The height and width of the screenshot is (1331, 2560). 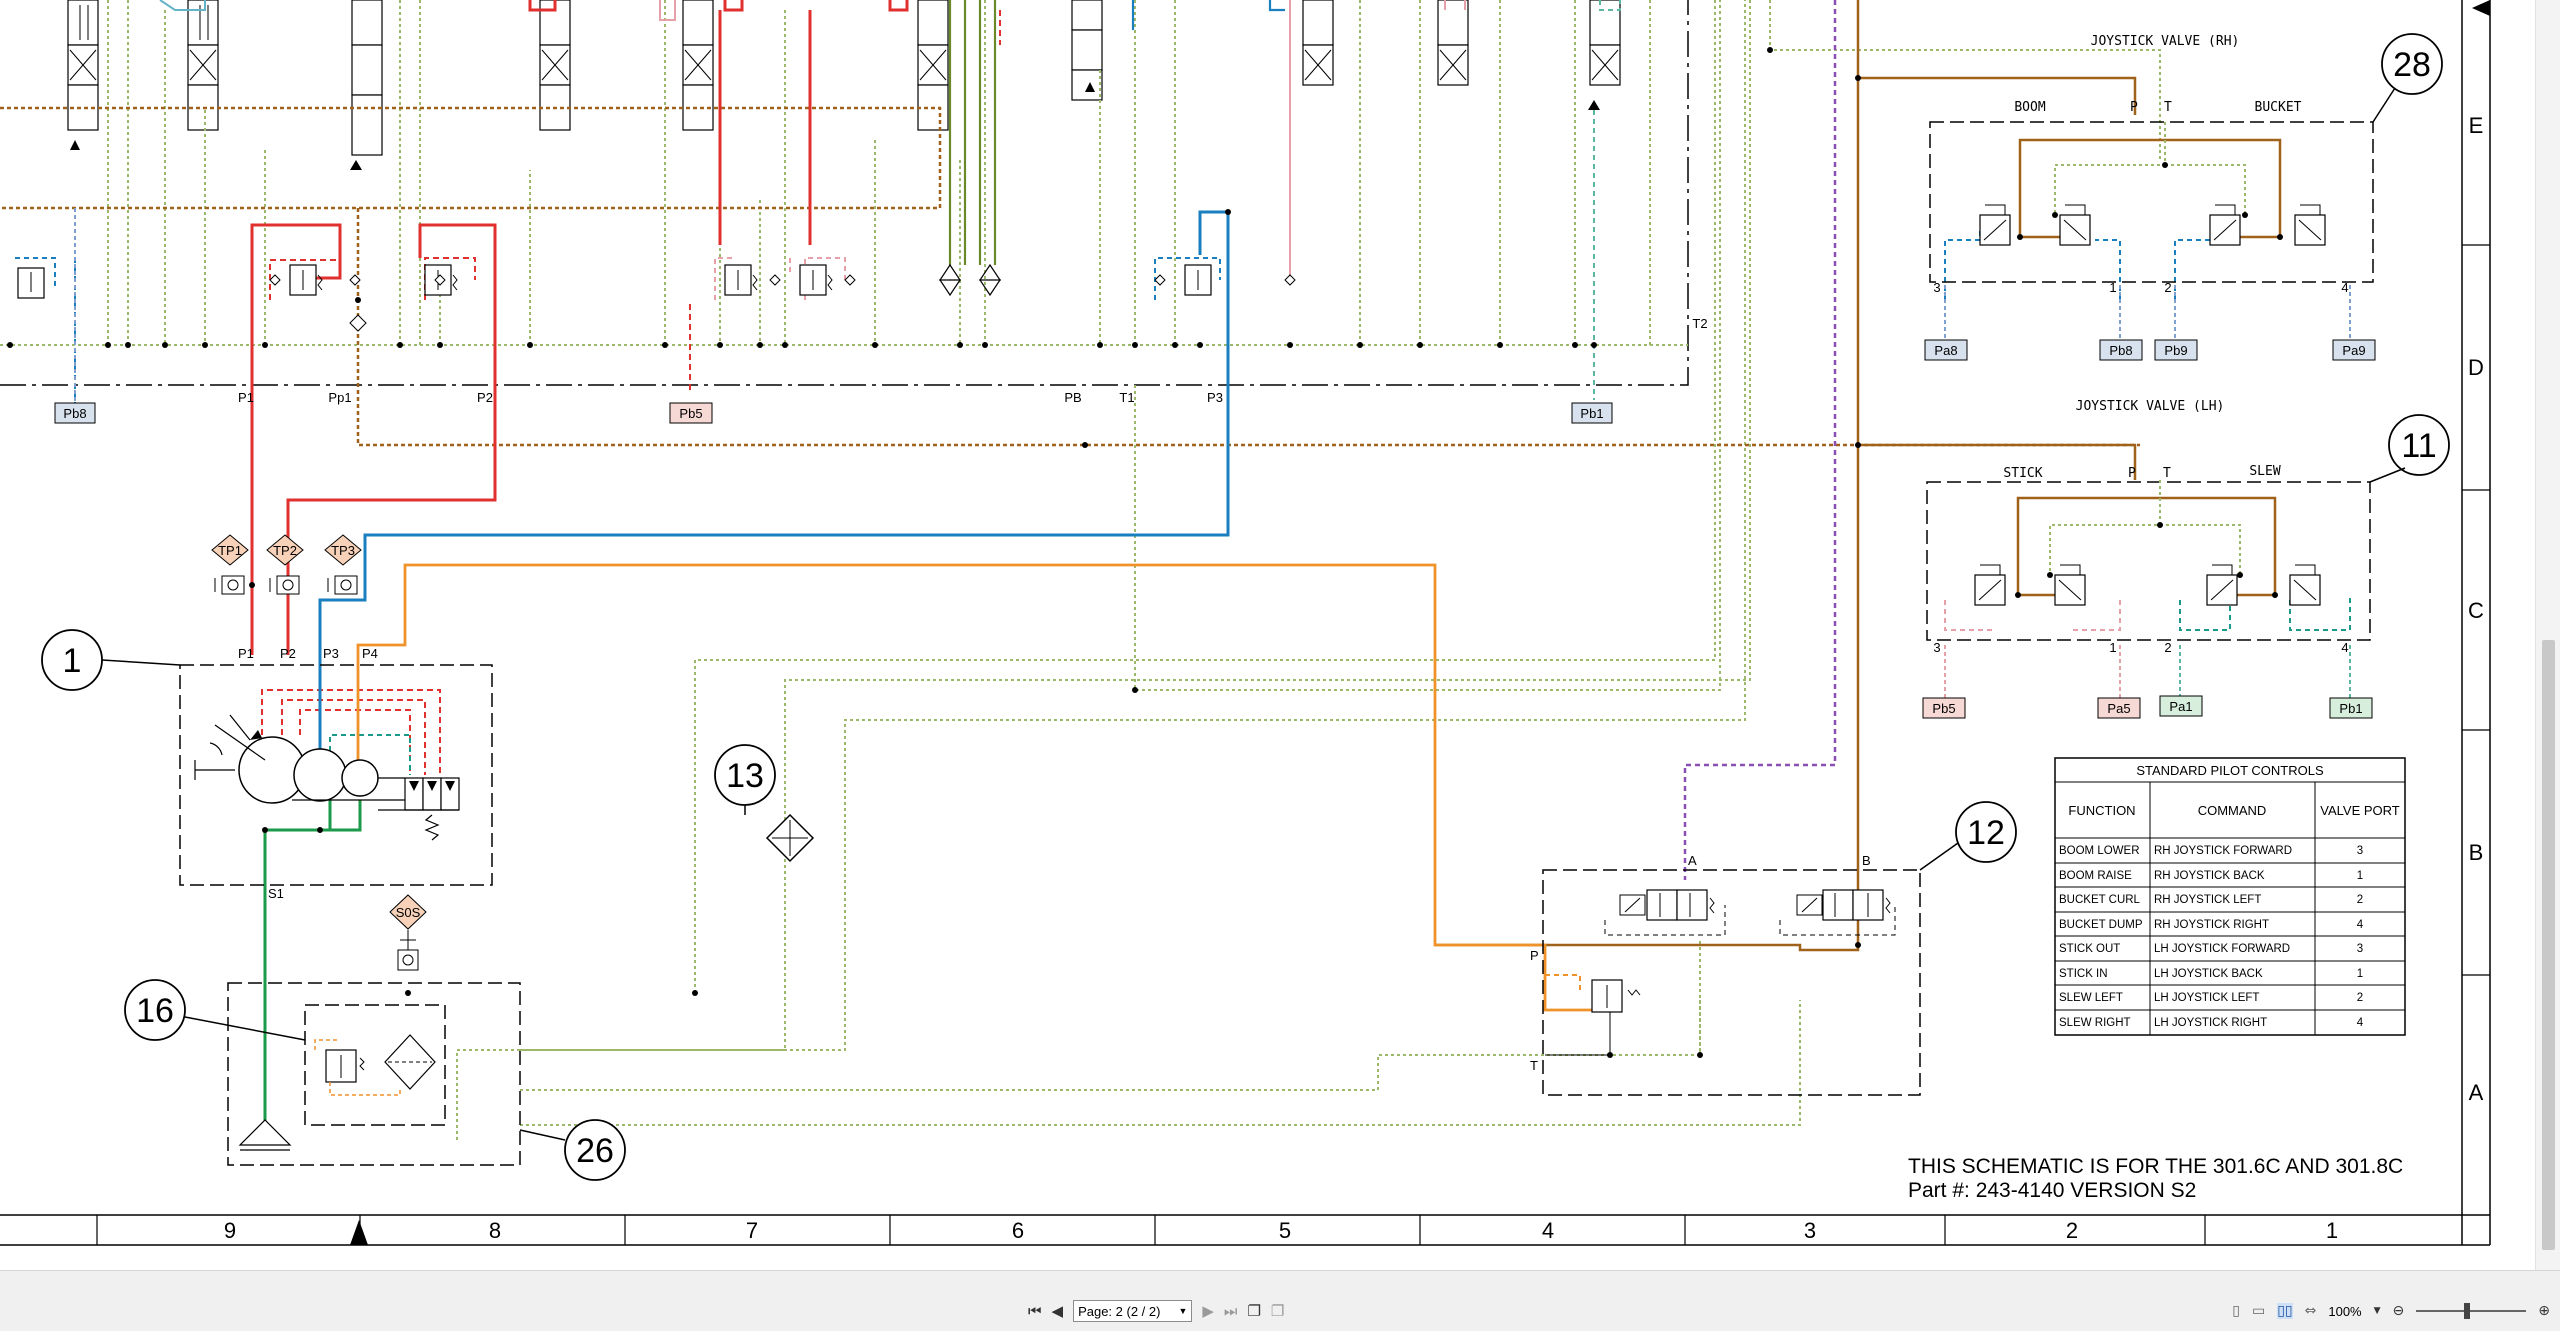 What do you see at coordinates (2101, 810) in the screenshot?
I see `pilot-table-header-function: FUNCTION` at bounding box center [2101, 810].